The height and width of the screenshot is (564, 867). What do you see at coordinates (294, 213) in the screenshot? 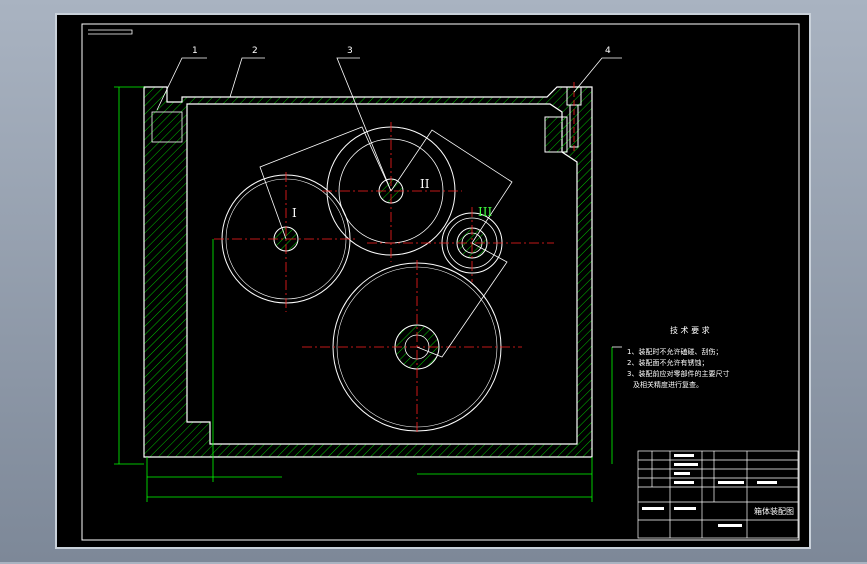
I see `gear-label-I: I` at bounding box center [294, 213].